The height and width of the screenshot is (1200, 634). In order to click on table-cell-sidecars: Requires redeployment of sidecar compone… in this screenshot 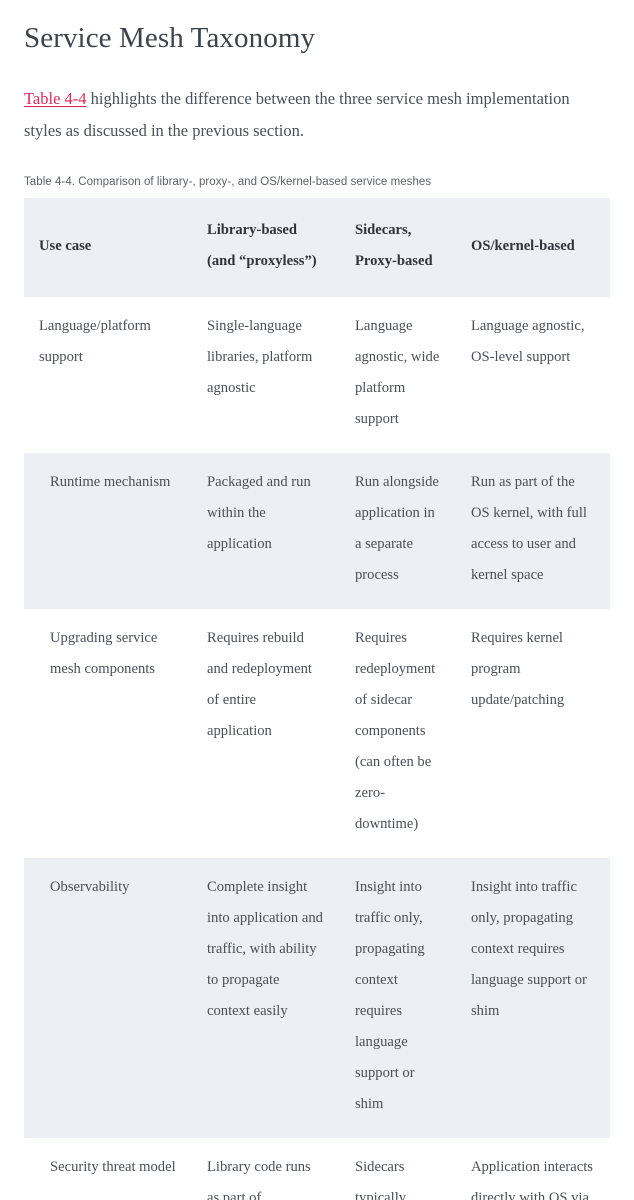, I will do `click(398, 734)`.